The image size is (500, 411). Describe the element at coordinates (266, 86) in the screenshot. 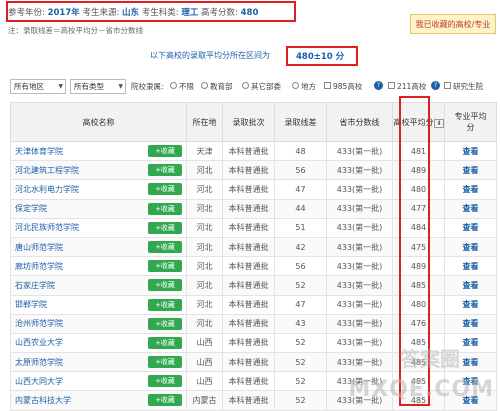

I see `radio-label-other-ministry: 其它部委` at that location.